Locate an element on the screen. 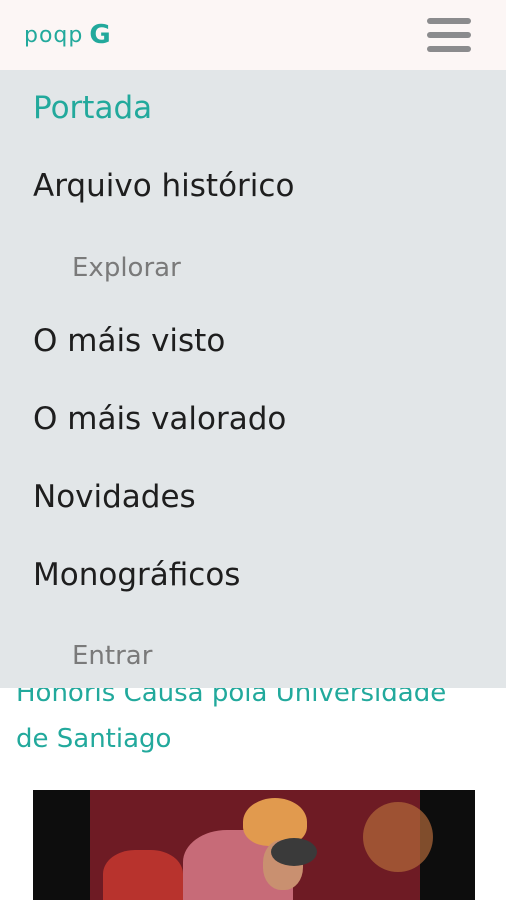  menu-item-portada: Portada is located at coordinates (92, 108).